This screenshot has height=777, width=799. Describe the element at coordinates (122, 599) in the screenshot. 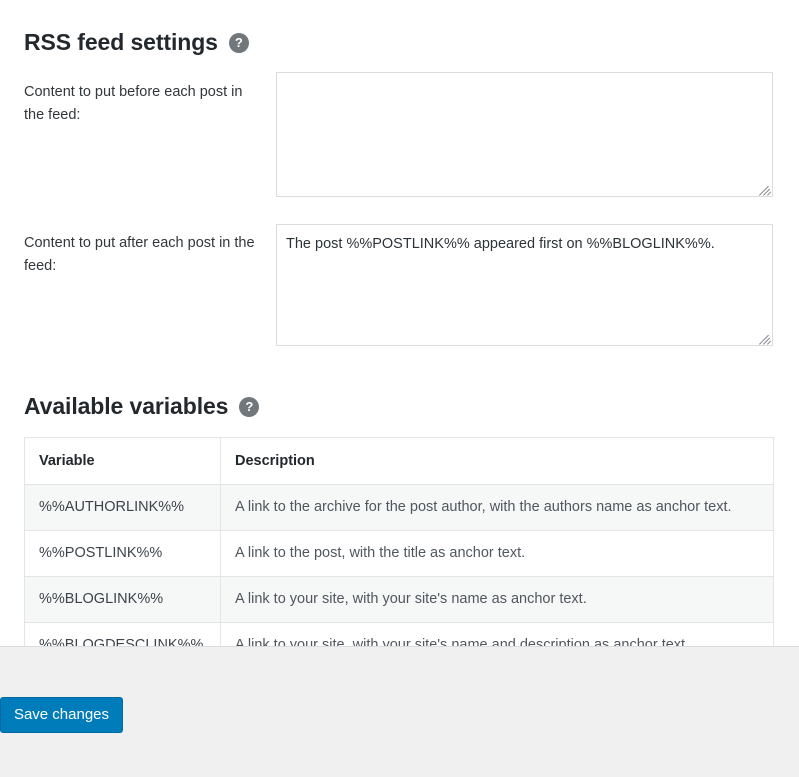

I see `cell-variable: %%BLOGLINK%%` at that location.